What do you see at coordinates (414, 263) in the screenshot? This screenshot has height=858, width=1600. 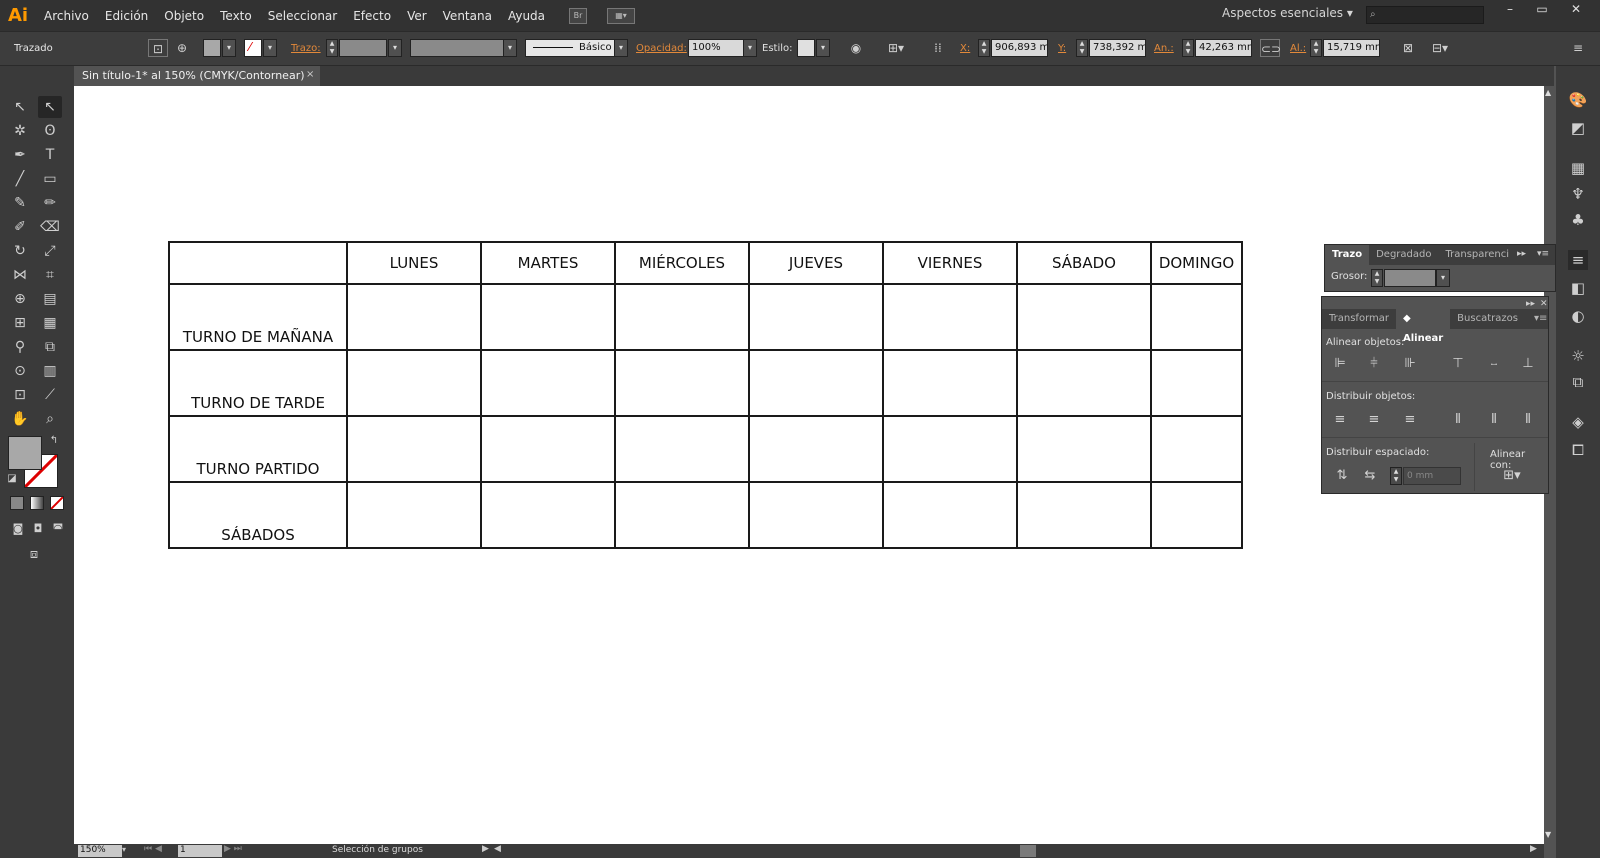 I see `header-cell-lunes: LUNES` at bounding box center [414, 263].